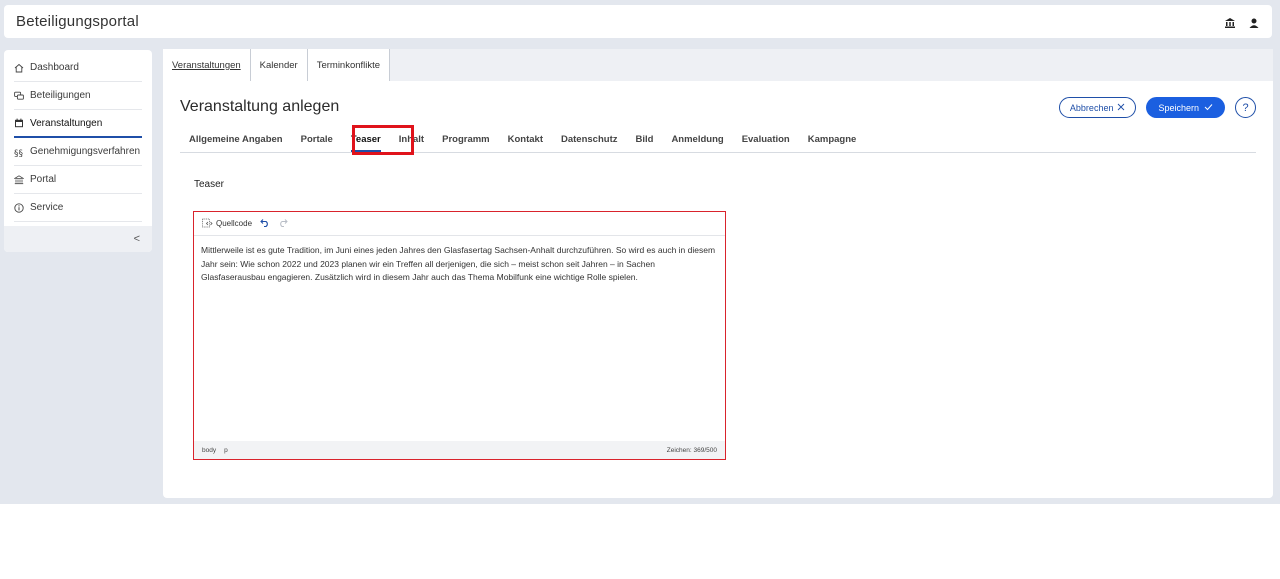  I want to click on sidebar-item-label: Portal, so click(43, 179).